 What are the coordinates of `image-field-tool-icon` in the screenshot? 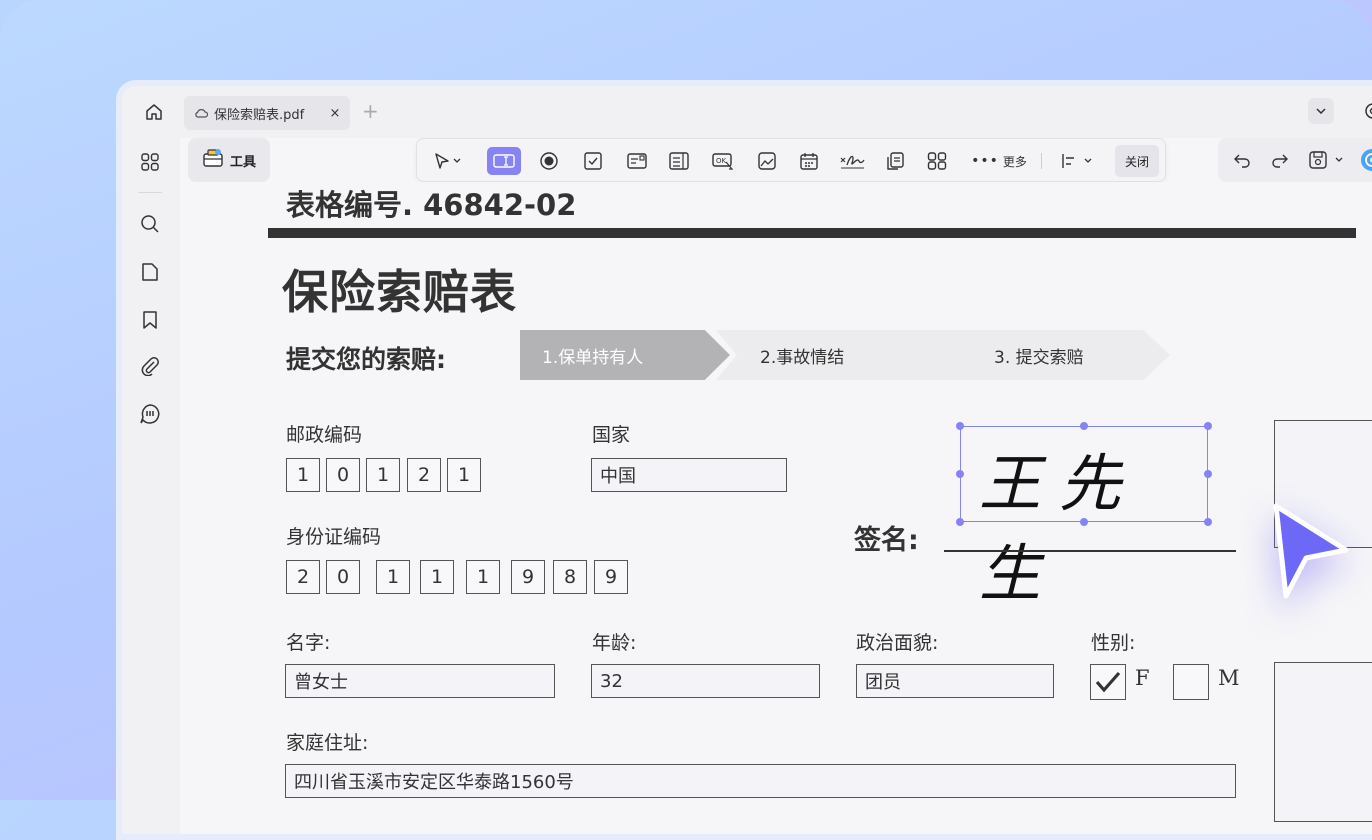 It's located at (767, 161).